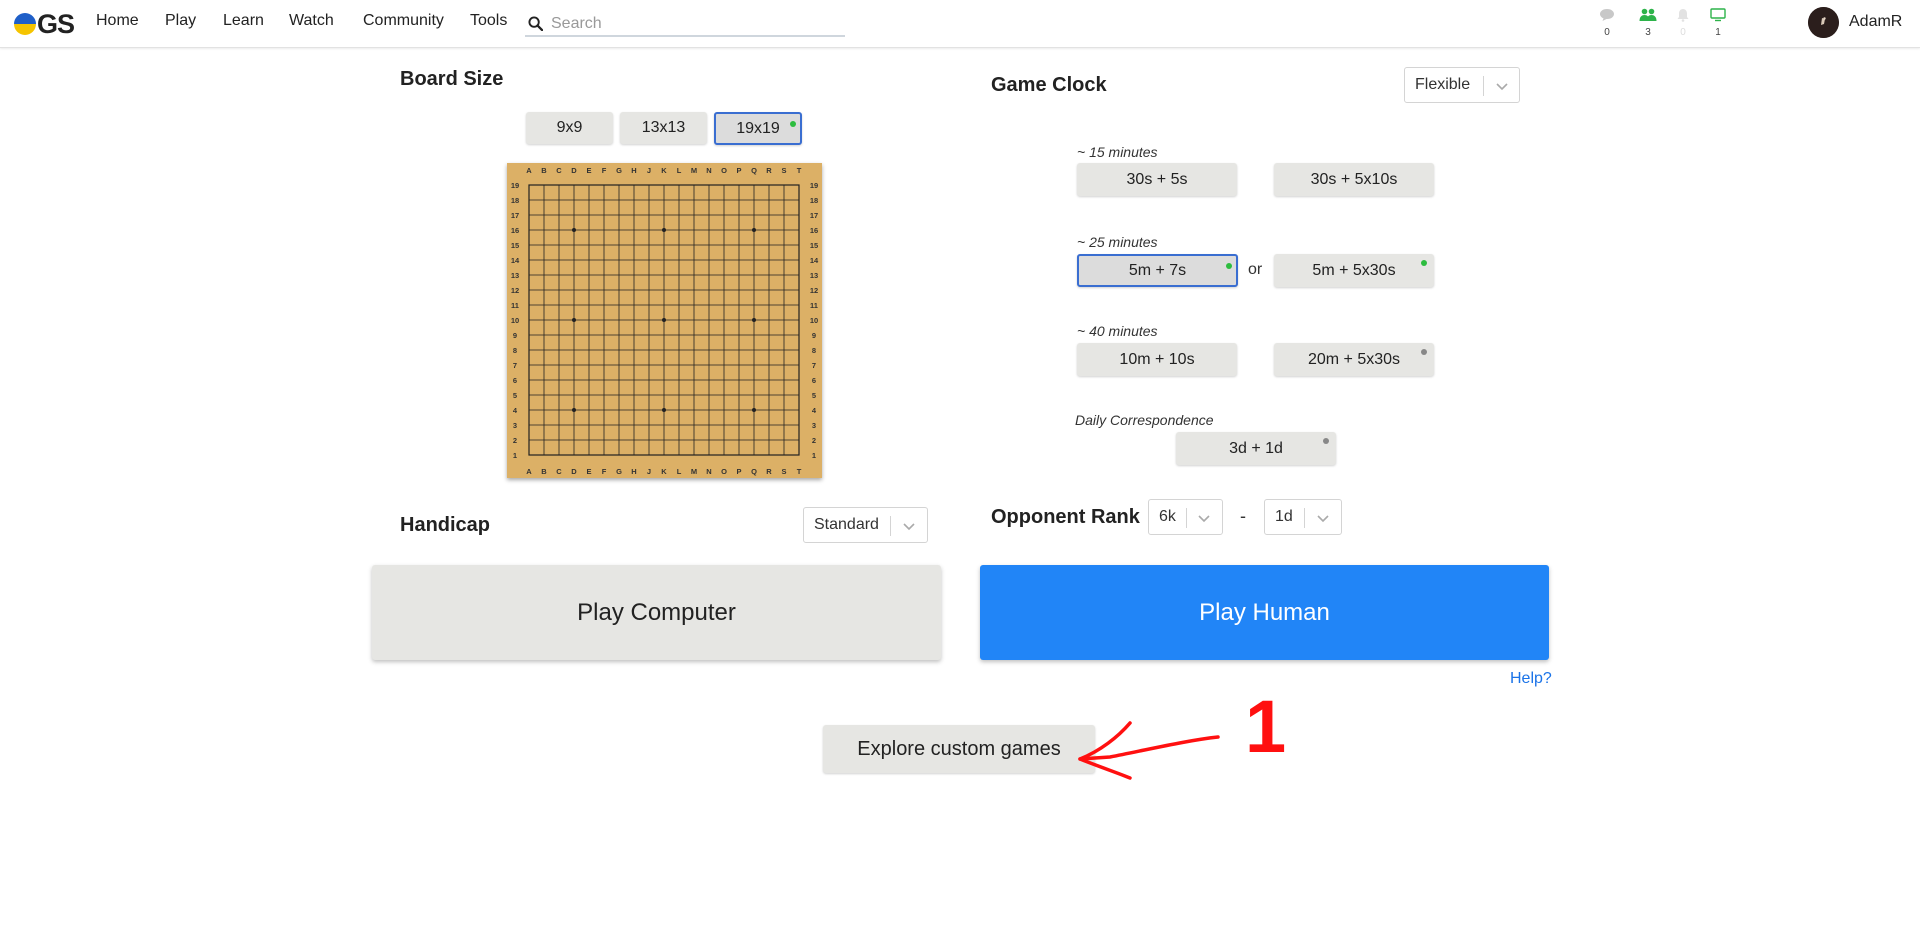  I want to click on username: AdamR, so click(1875, 22).